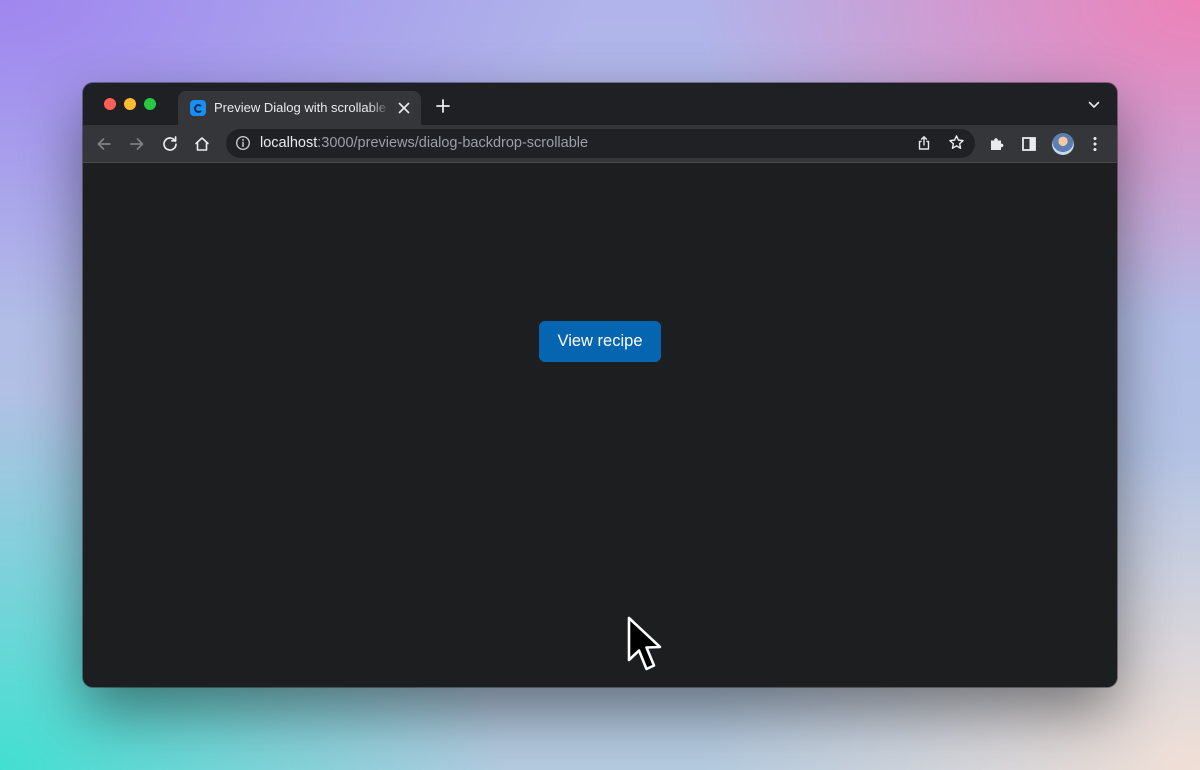 The image size is (1200, 770). I want to click on arrow-left-icon, so click(104, 144).